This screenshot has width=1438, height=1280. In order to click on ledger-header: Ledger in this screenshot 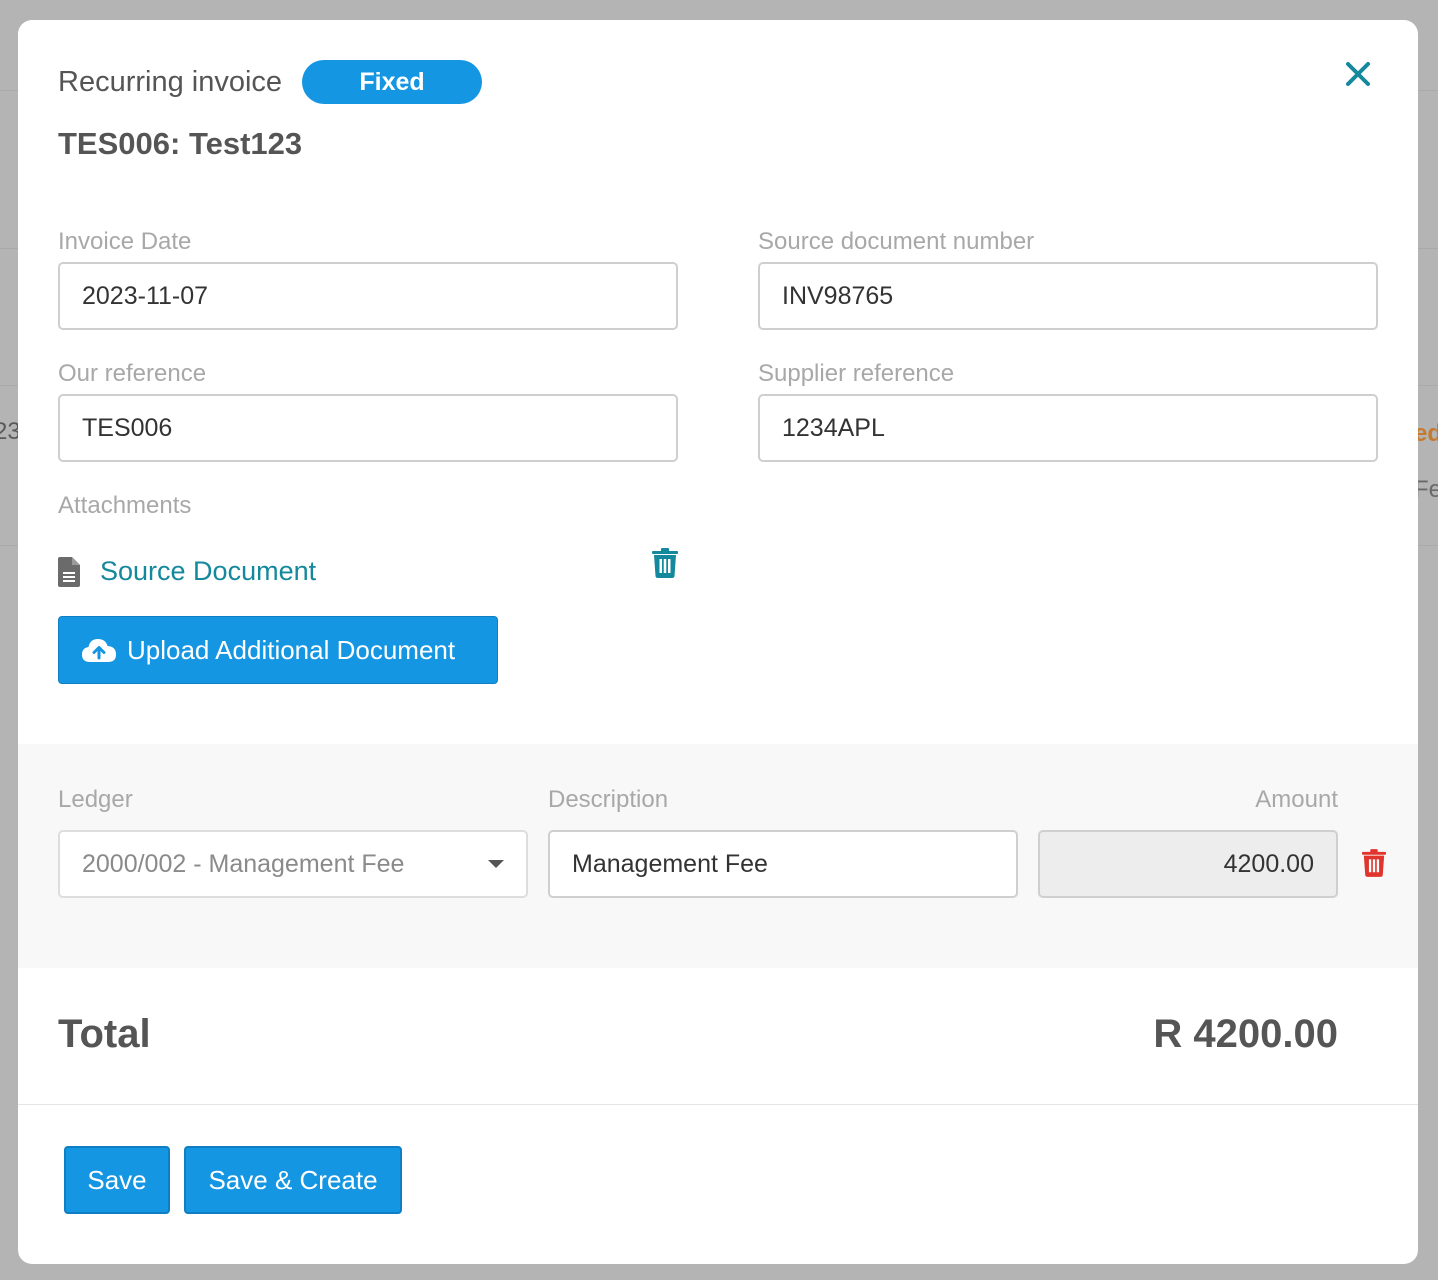, I will do `click(95, 799)`.